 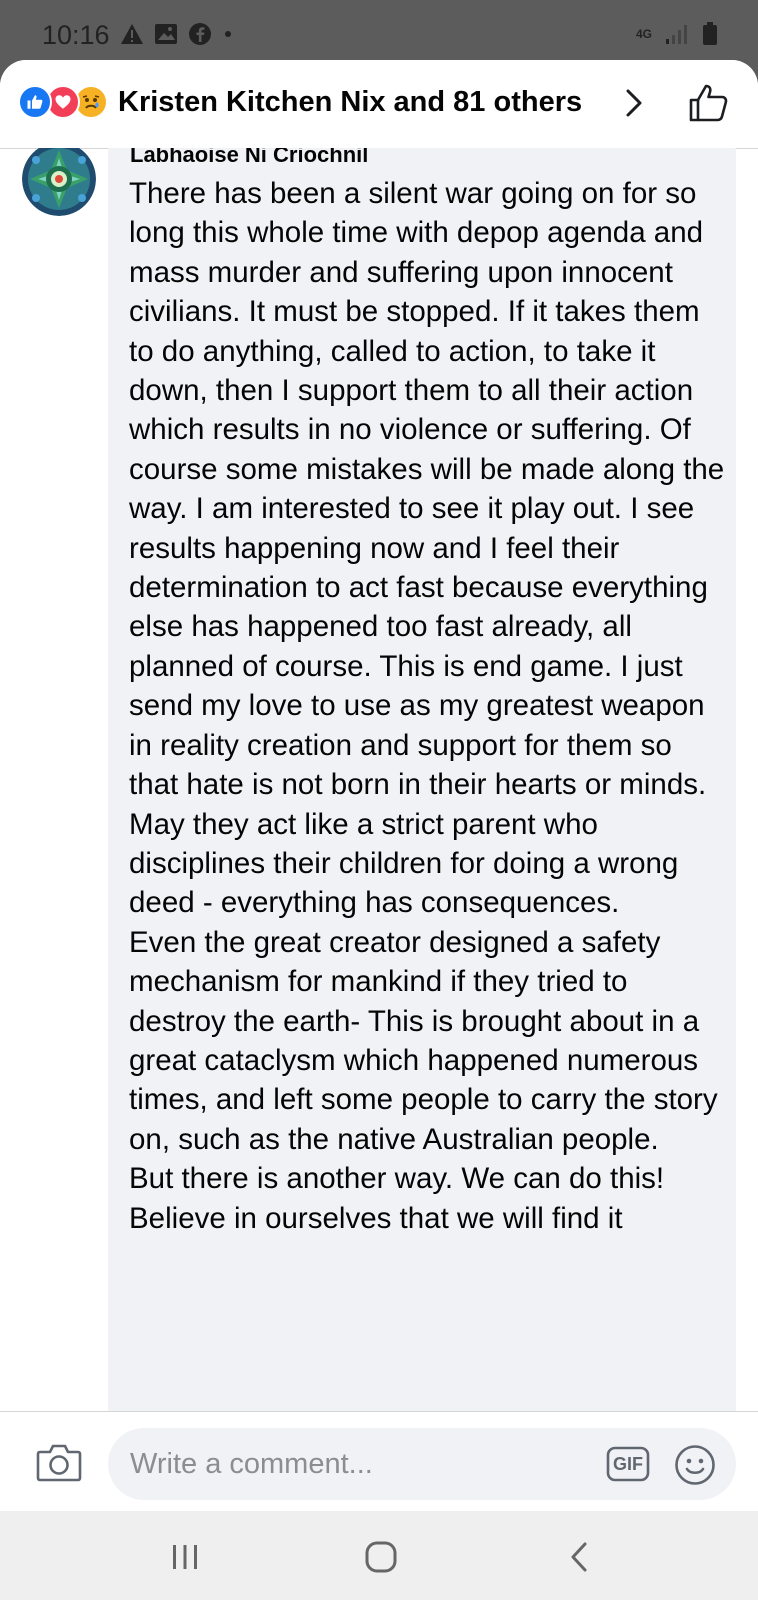 What do you see at coordinates (379, 30) in the screenshot?
I see `status-bar: 10:16 4G` at bounding box center [379, 30].